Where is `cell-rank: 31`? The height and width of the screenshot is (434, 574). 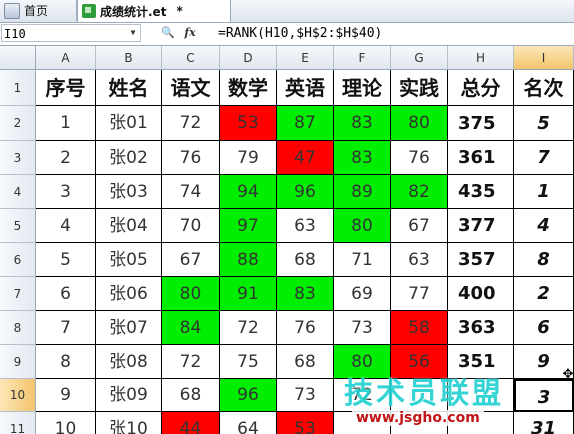
cell-rank: 31 is located at coordinates (544, 423).